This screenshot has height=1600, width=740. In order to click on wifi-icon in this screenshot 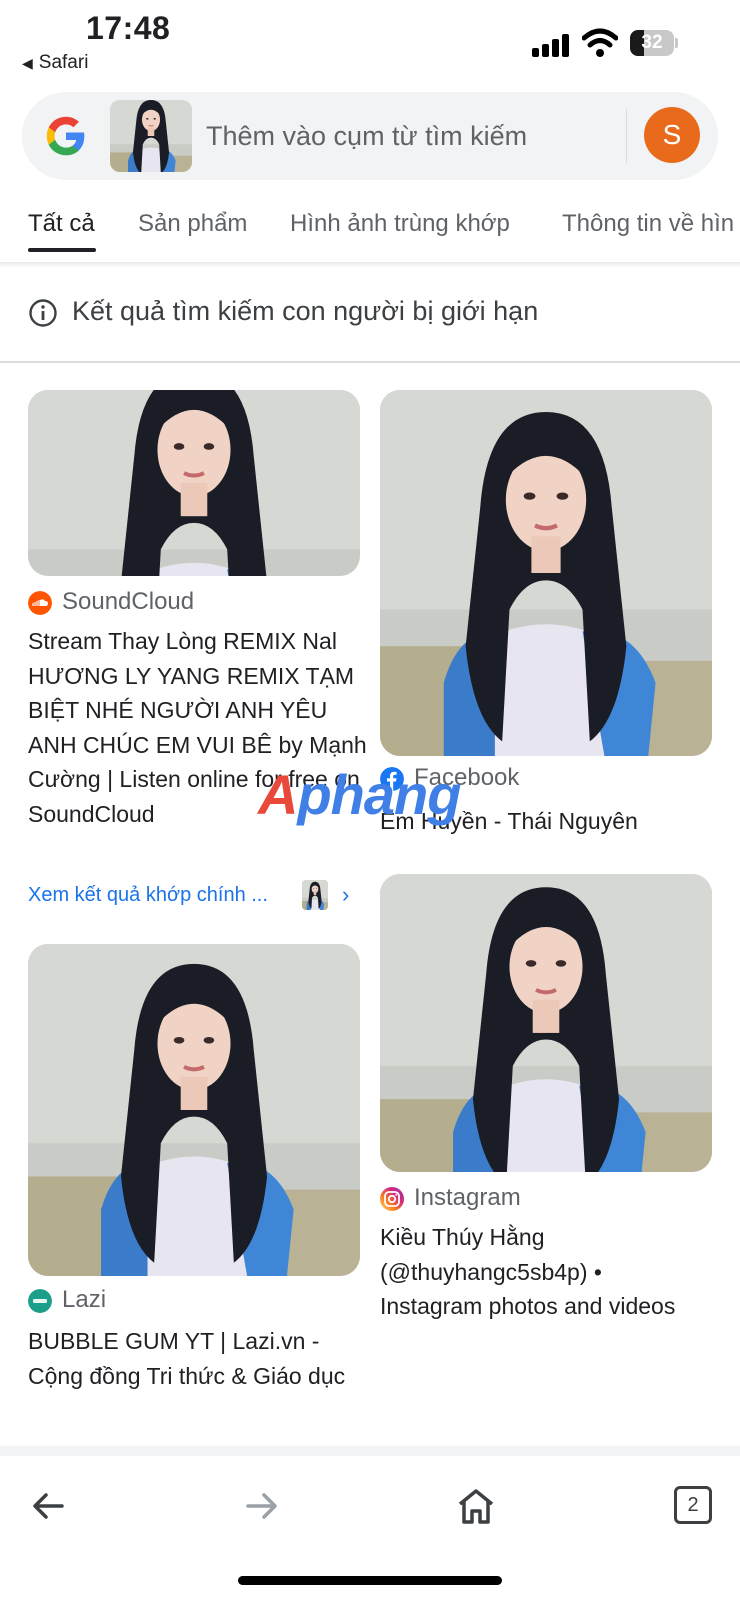, I will do `click(600, 42)`.